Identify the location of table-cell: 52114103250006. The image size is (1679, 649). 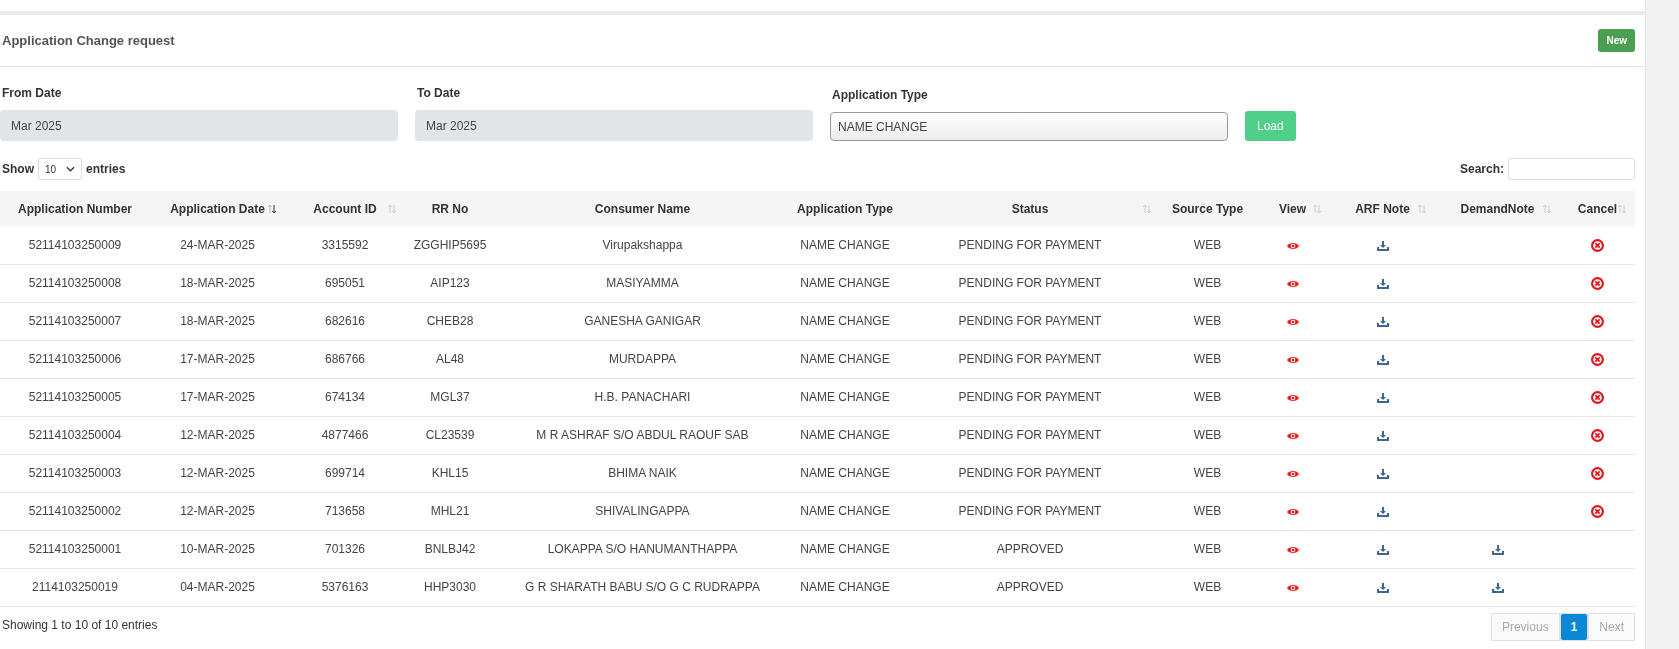
(75, 359).